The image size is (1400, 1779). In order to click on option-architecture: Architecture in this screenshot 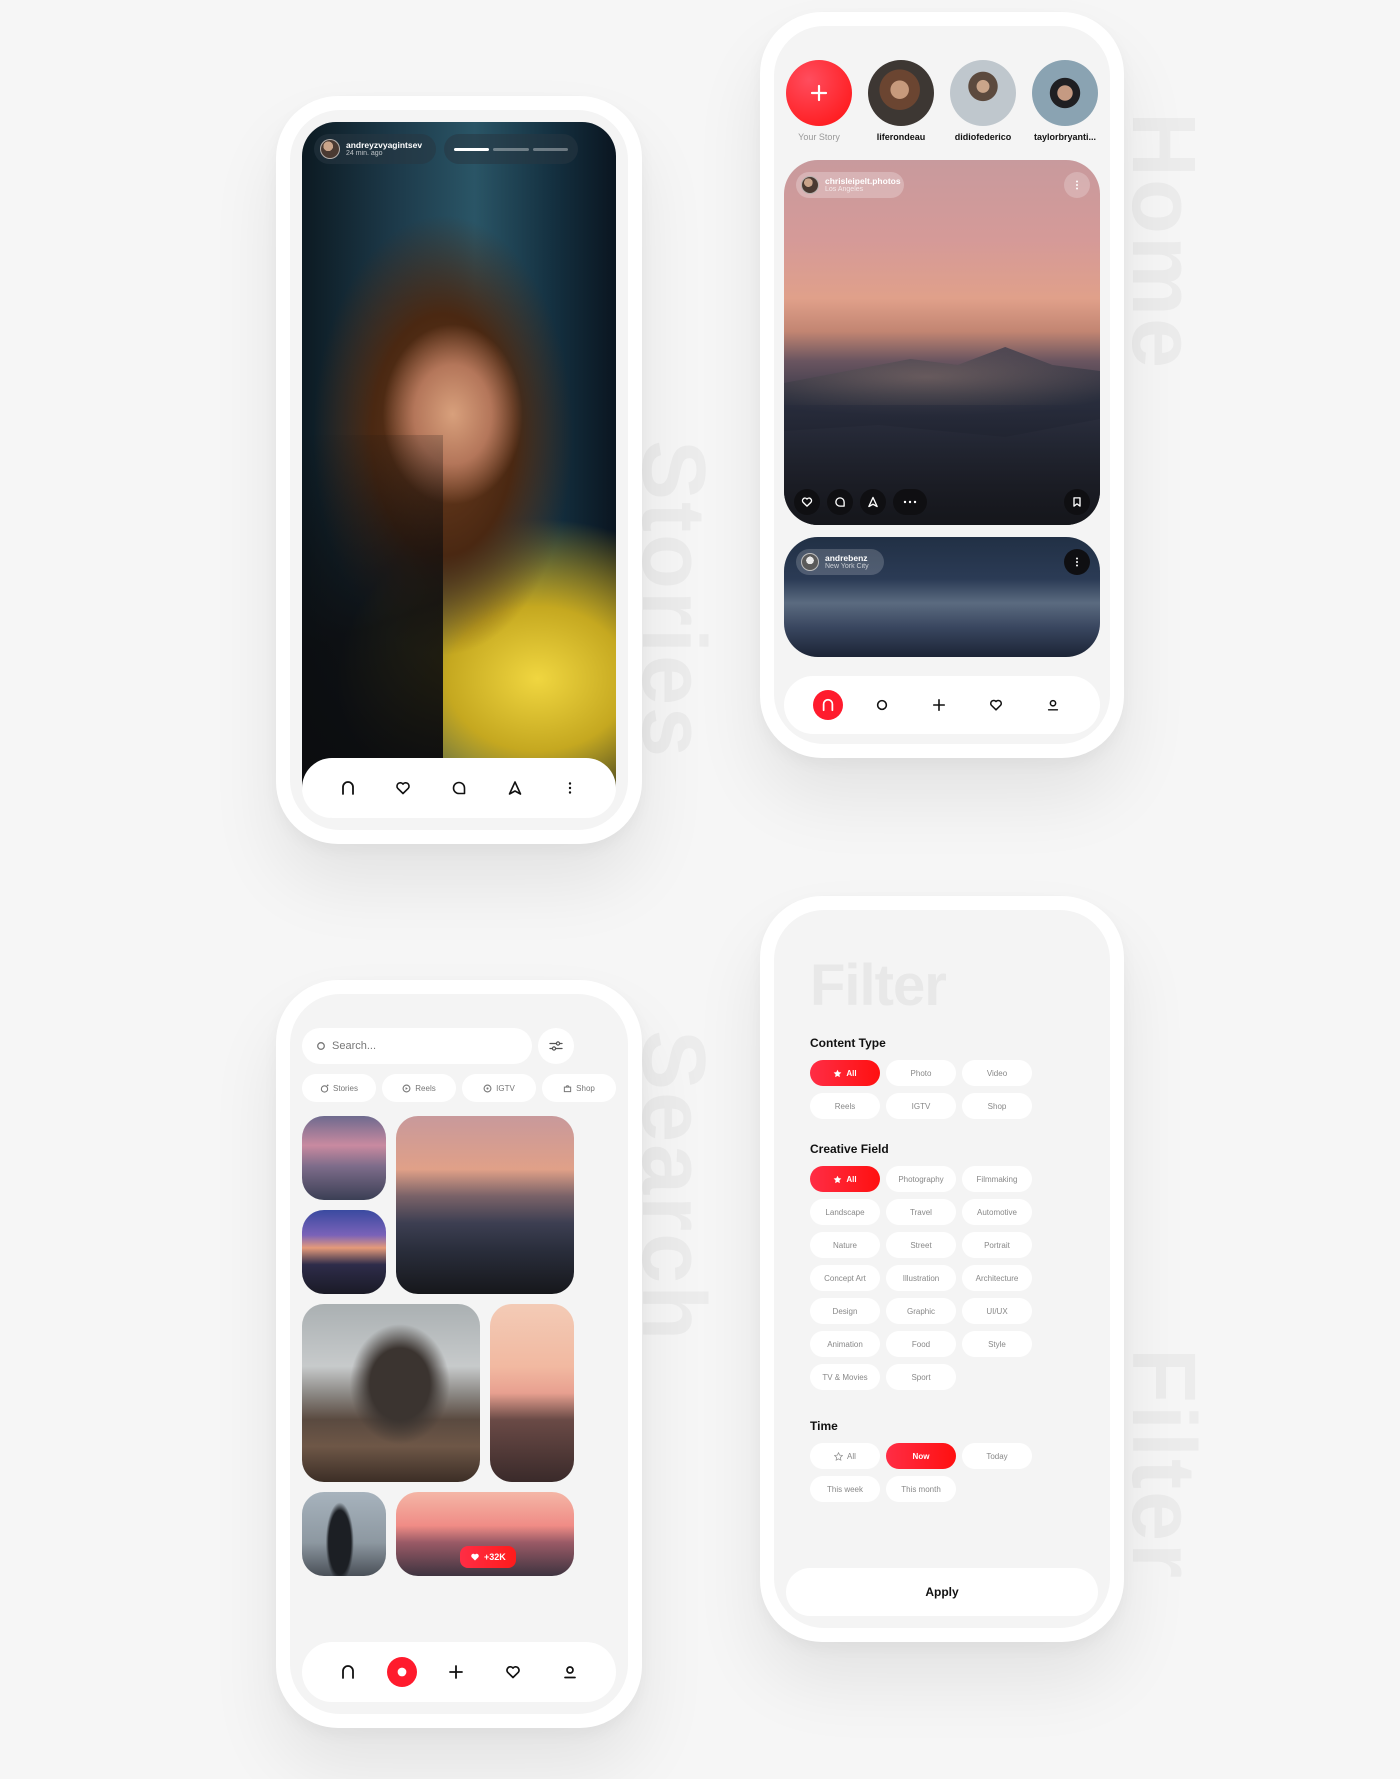, I will do `click(997, 1278)`.